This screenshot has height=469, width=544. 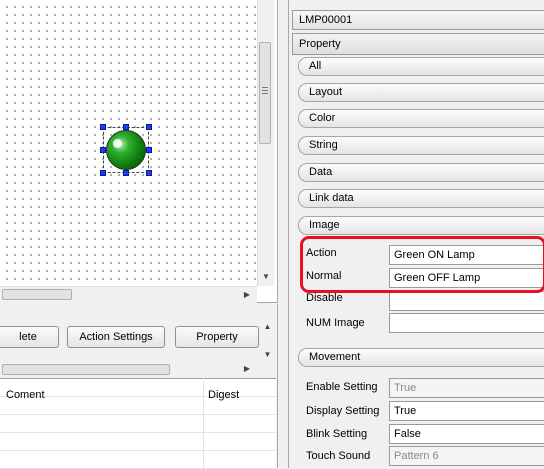 What do you see at coordinates (466, 301) in the screenshot?
I see `prop-value-disable` at bounding box center [466, 301].